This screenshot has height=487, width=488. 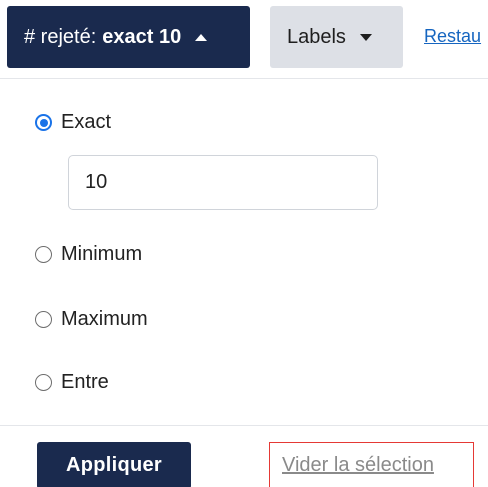 I want to click on option-entre: Entre, so click(x=72, y=382).